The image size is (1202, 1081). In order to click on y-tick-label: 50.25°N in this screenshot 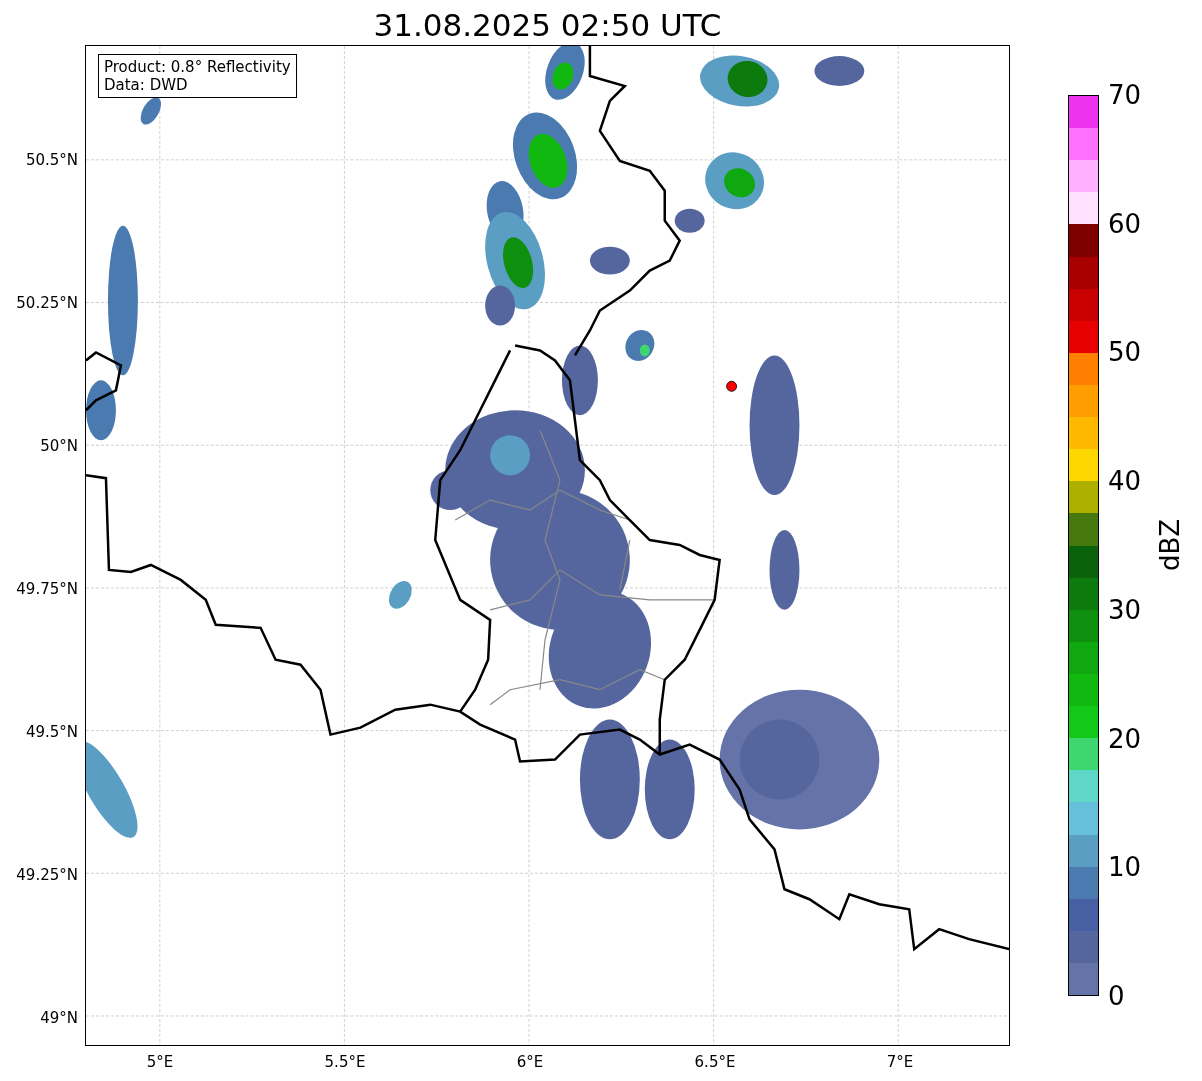, I will do `click(47, 303)`.